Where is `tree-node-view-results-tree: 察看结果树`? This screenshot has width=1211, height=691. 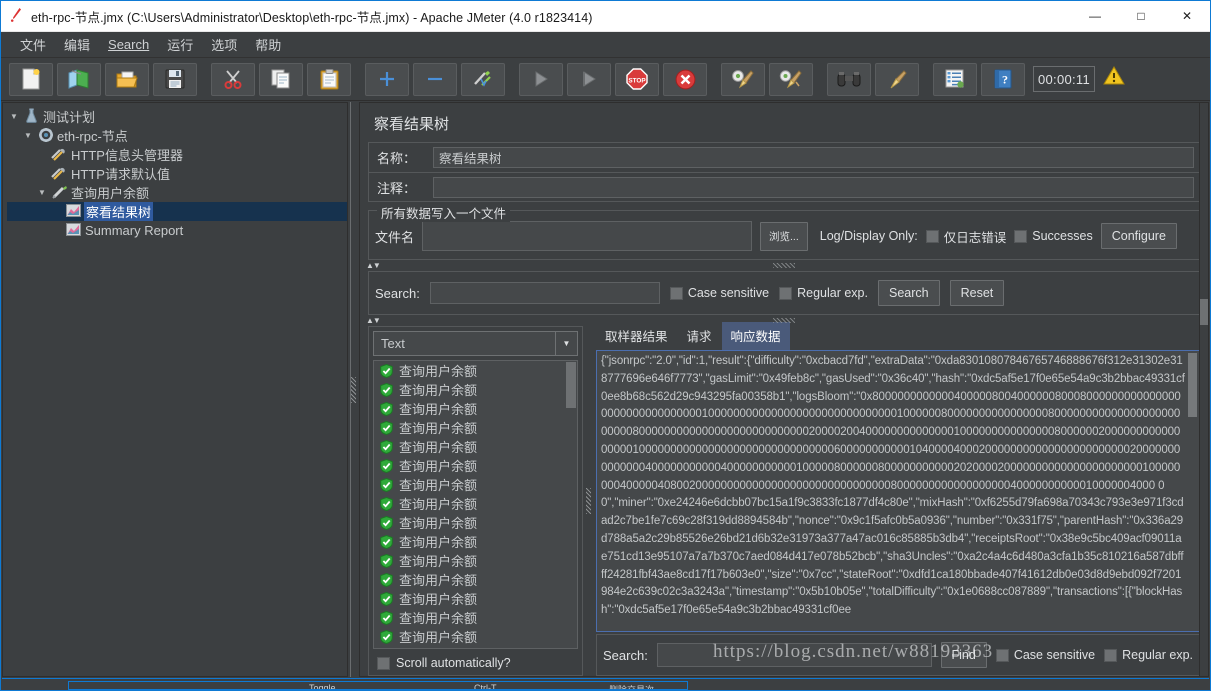
tree-node-view-results-tree: 察看结果树 is located at coordinates (177, 211).